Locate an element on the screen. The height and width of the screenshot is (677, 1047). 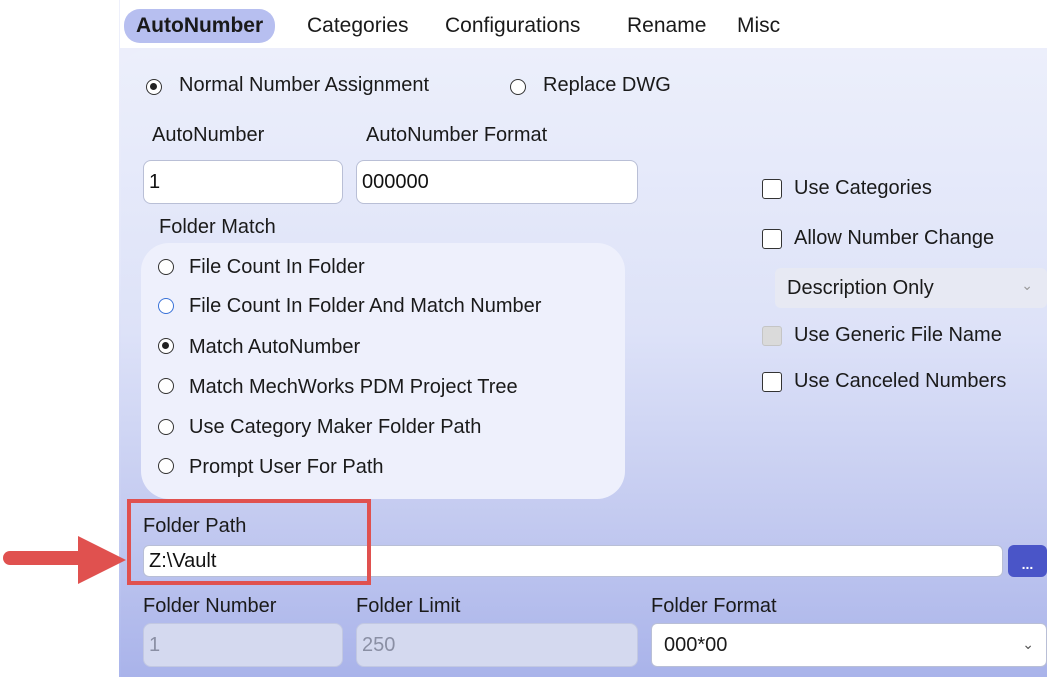
folder-number-input: 1 is located at coordinates (243, 645).